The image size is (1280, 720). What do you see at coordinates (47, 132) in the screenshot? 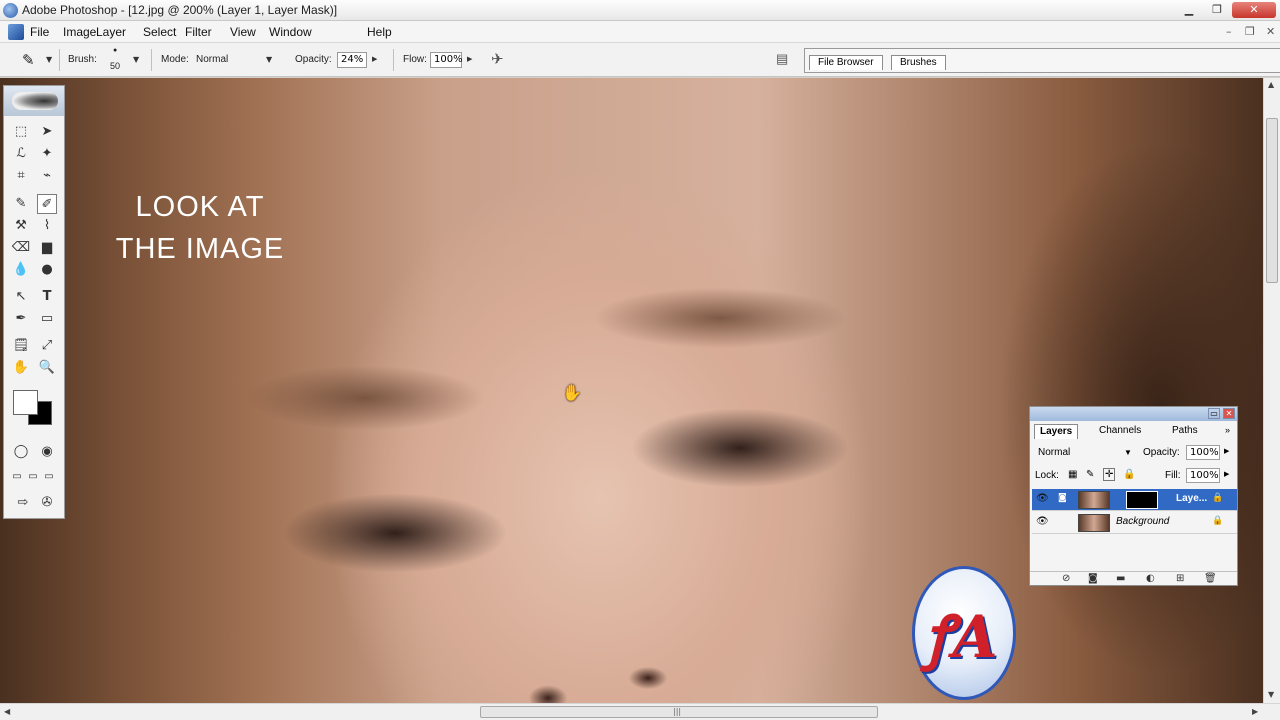
I see `move-tool-icon: ➤` at bounding box center [47, 132].